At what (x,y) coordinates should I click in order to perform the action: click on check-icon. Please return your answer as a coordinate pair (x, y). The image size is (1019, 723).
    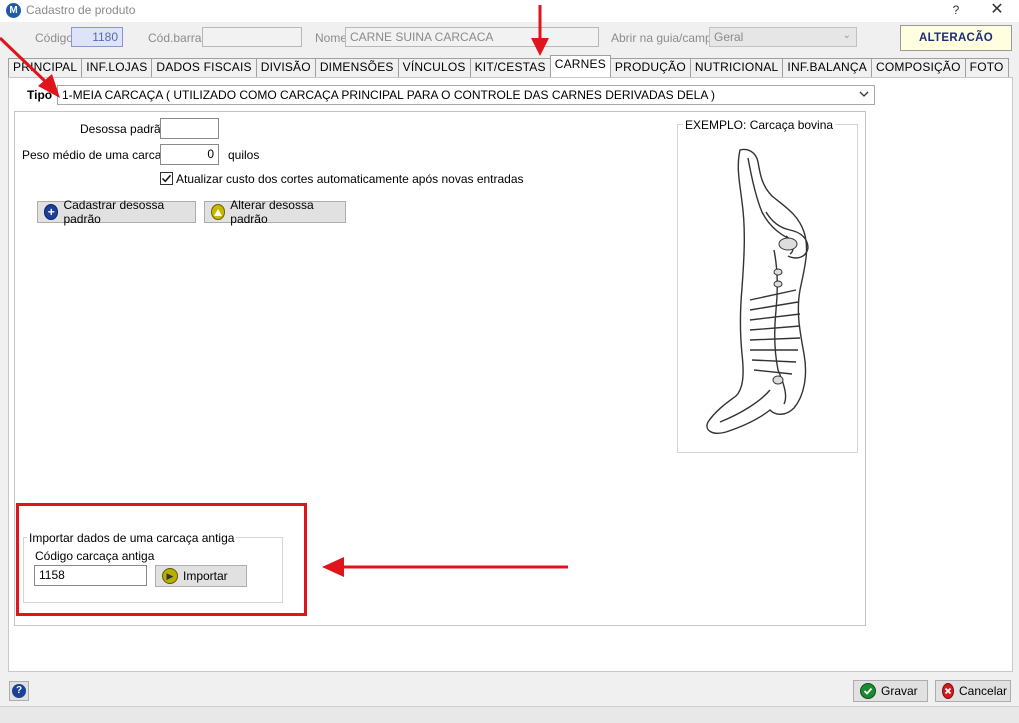
    Looking at the image, I should click on (868, 691).